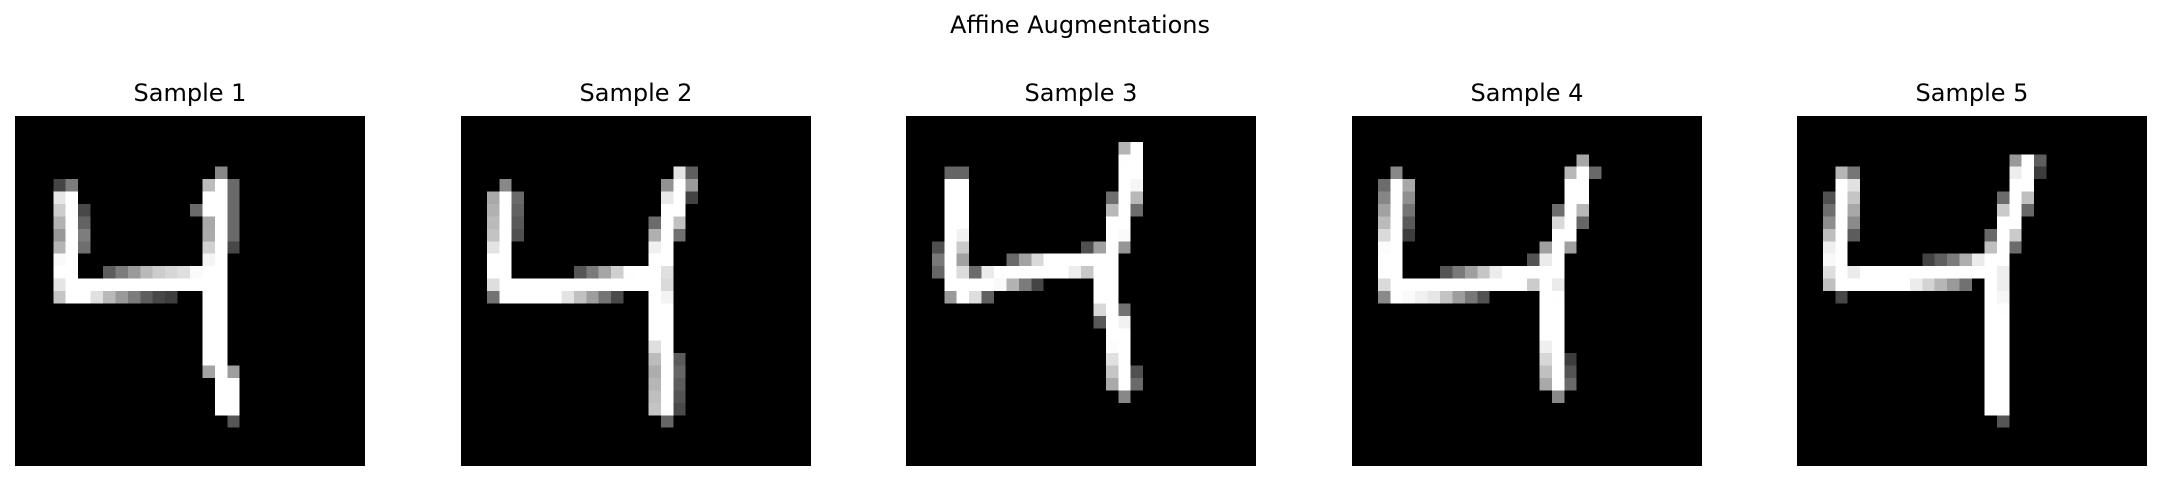 The image size is (2160, 480). What do you see at coordinates (1527, 93) in the screenshot?
I see `sample-title-4: Sample 4` at bounding box center [1527, 93].